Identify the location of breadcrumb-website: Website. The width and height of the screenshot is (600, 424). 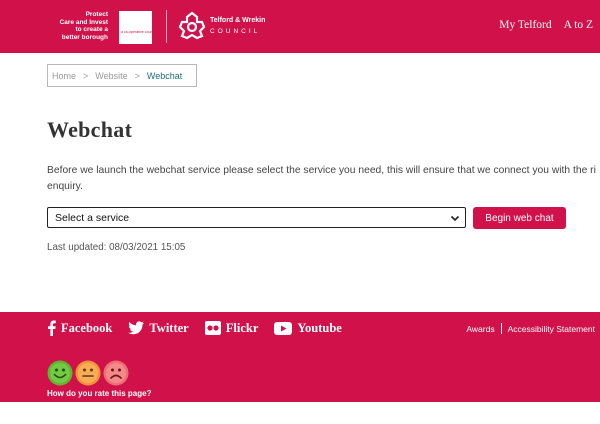
(111, 76).